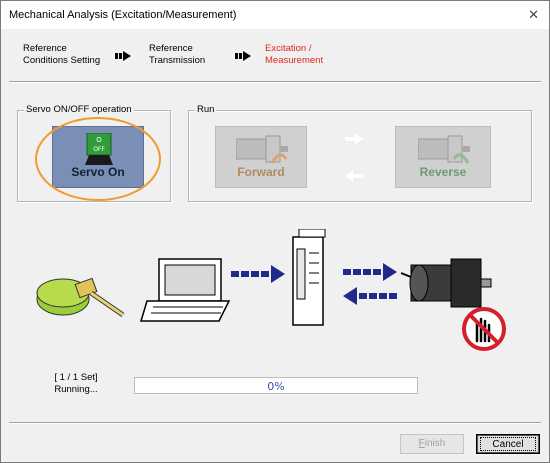  Describe the element at coordinates (261, 172) in the screenshot. I see `forward-label: Forward` at that location.